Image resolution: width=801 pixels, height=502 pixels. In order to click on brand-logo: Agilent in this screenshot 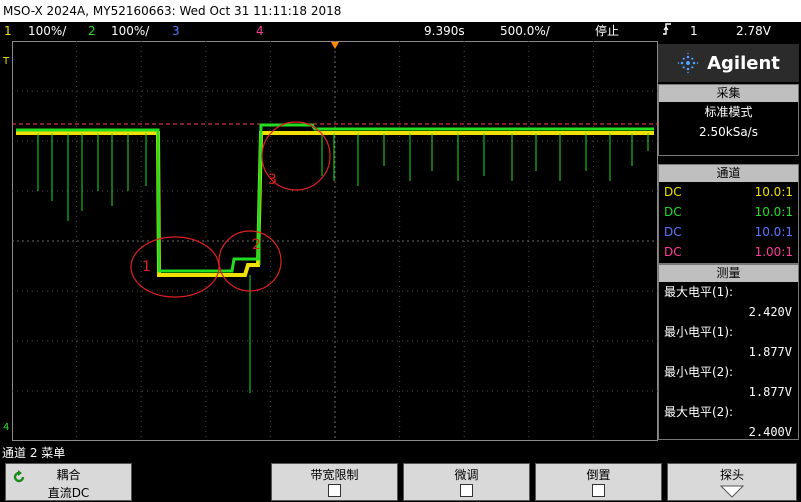, I will do `click(728, 63)`.